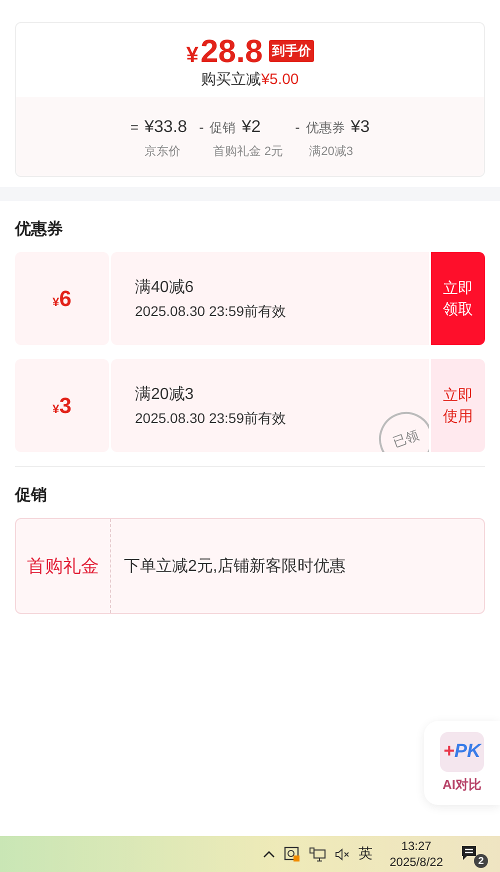 The width and height of the screenshot is (500, 872). Describe the element at coordinates (331, 151) in the screenshot. I see `breakdown-note: 满20减3` at that location.